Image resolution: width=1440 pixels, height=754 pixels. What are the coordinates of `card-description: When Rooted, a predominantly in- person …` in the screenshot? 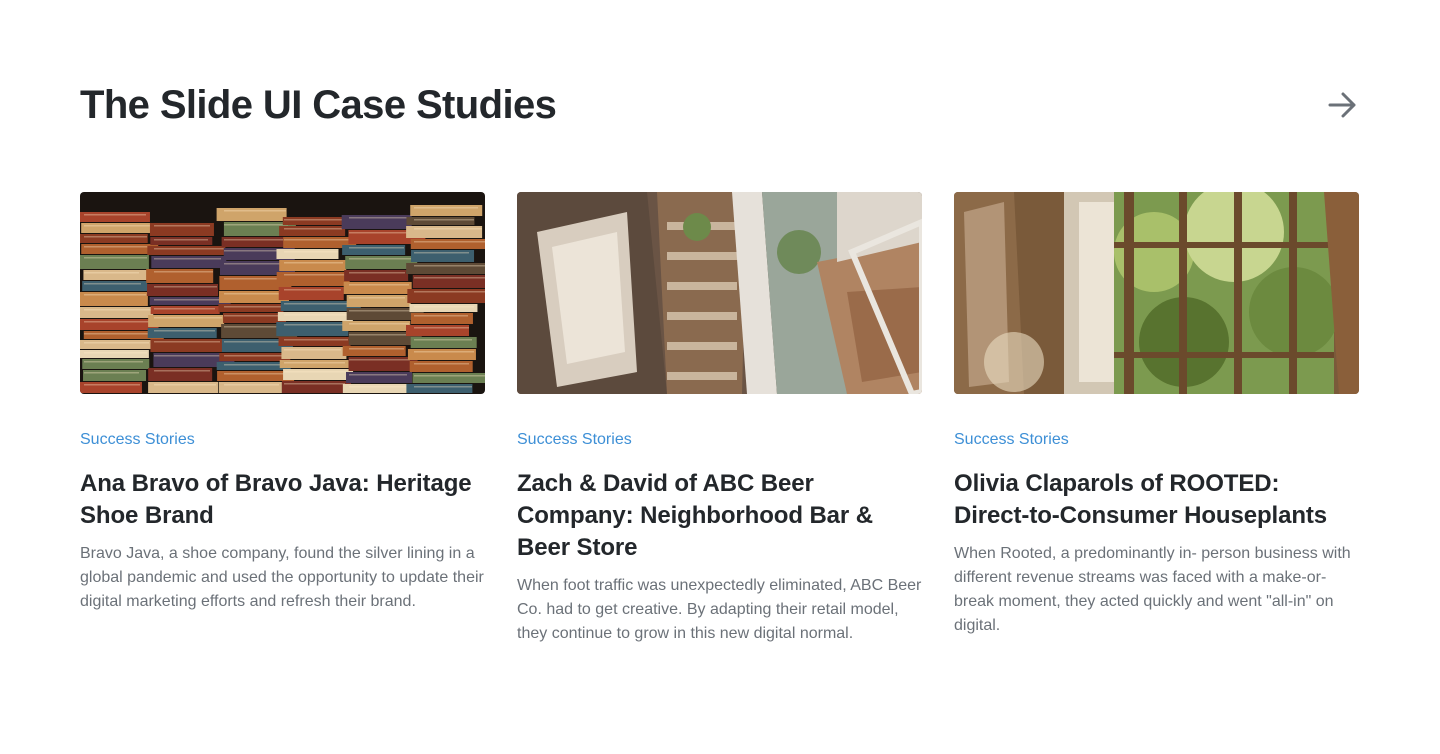 It's located at (1152, 589).